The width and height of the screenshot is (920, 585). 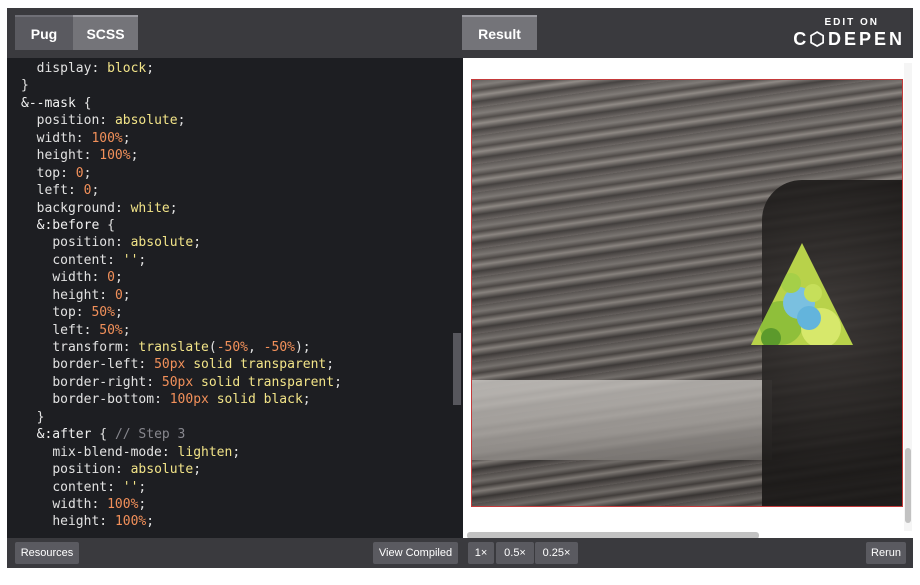 What do you see at coordinates (181, 103) in the screenshot?
I see `code-line: &--mask {` at bounding box center [181, 103].